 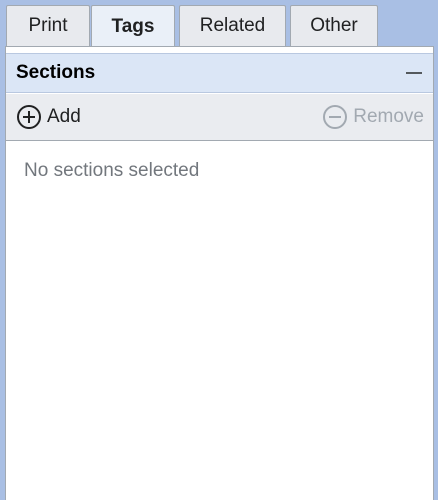 I want to click on tab-related: Related, so click(x=232, y=25).